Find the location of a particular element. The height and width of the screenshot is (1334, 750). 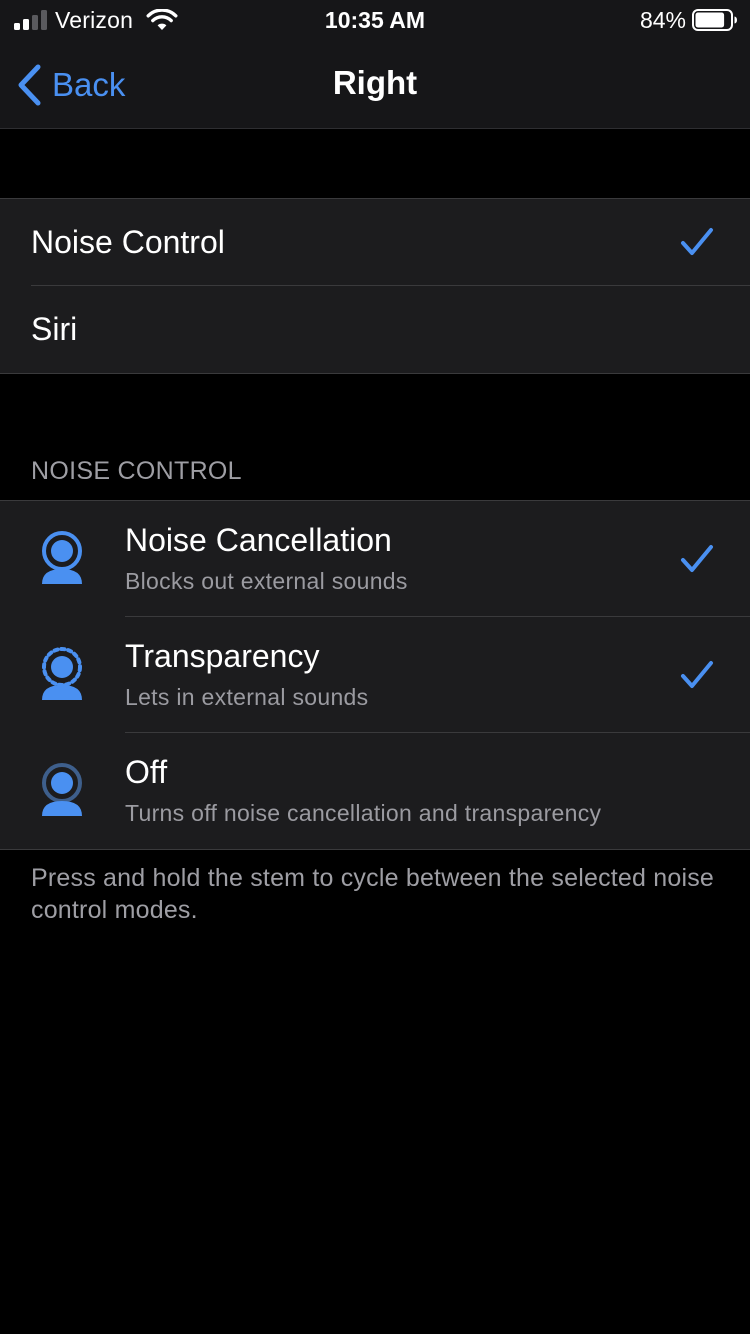

option-label: Noise Control is located at coordinates (128, 242).